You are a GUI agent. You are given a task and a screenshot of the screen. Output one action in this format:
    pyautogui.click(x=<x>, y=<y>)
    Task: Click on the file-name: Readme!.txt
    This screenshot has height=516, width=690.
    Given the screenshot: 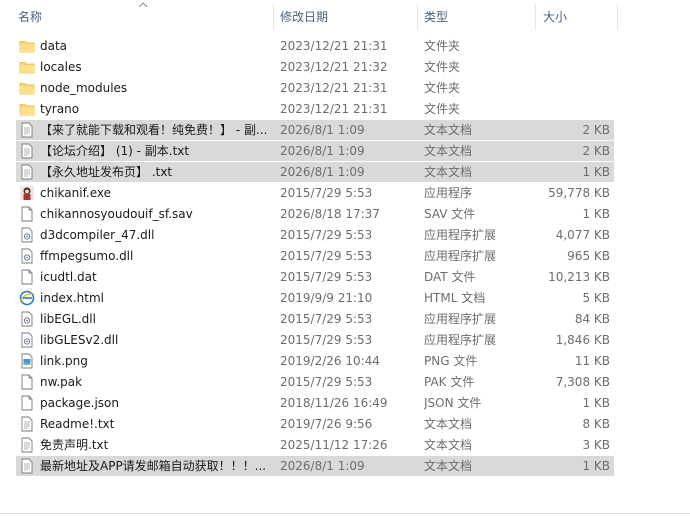 What is the action you would take?
    pyautogui.click(x=155, y=424)
    